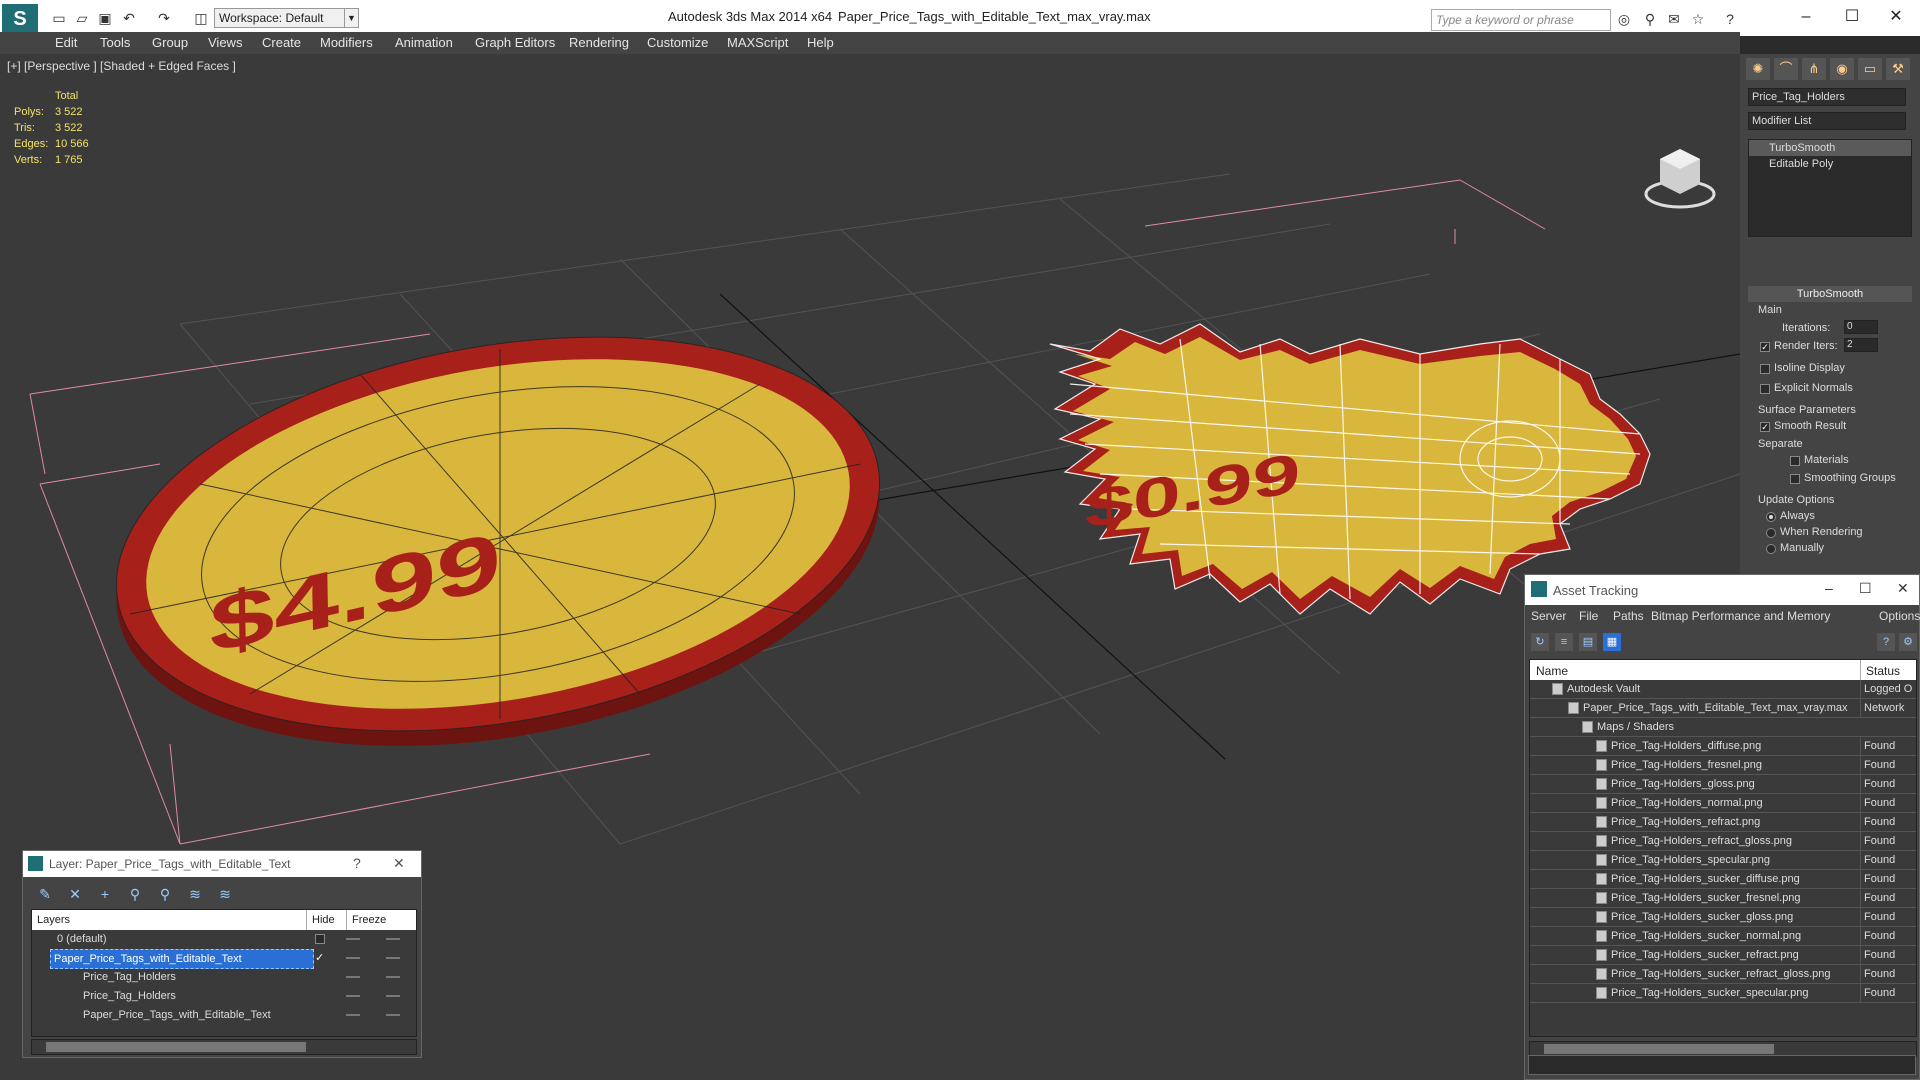  I want to click on col-layers-header: Layers, so click(53, 920).